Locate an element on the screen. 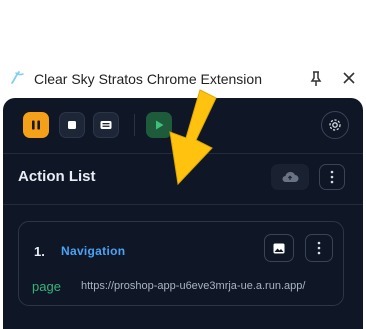  clear-sky-logo-icon is located at coordinates (17, 77).